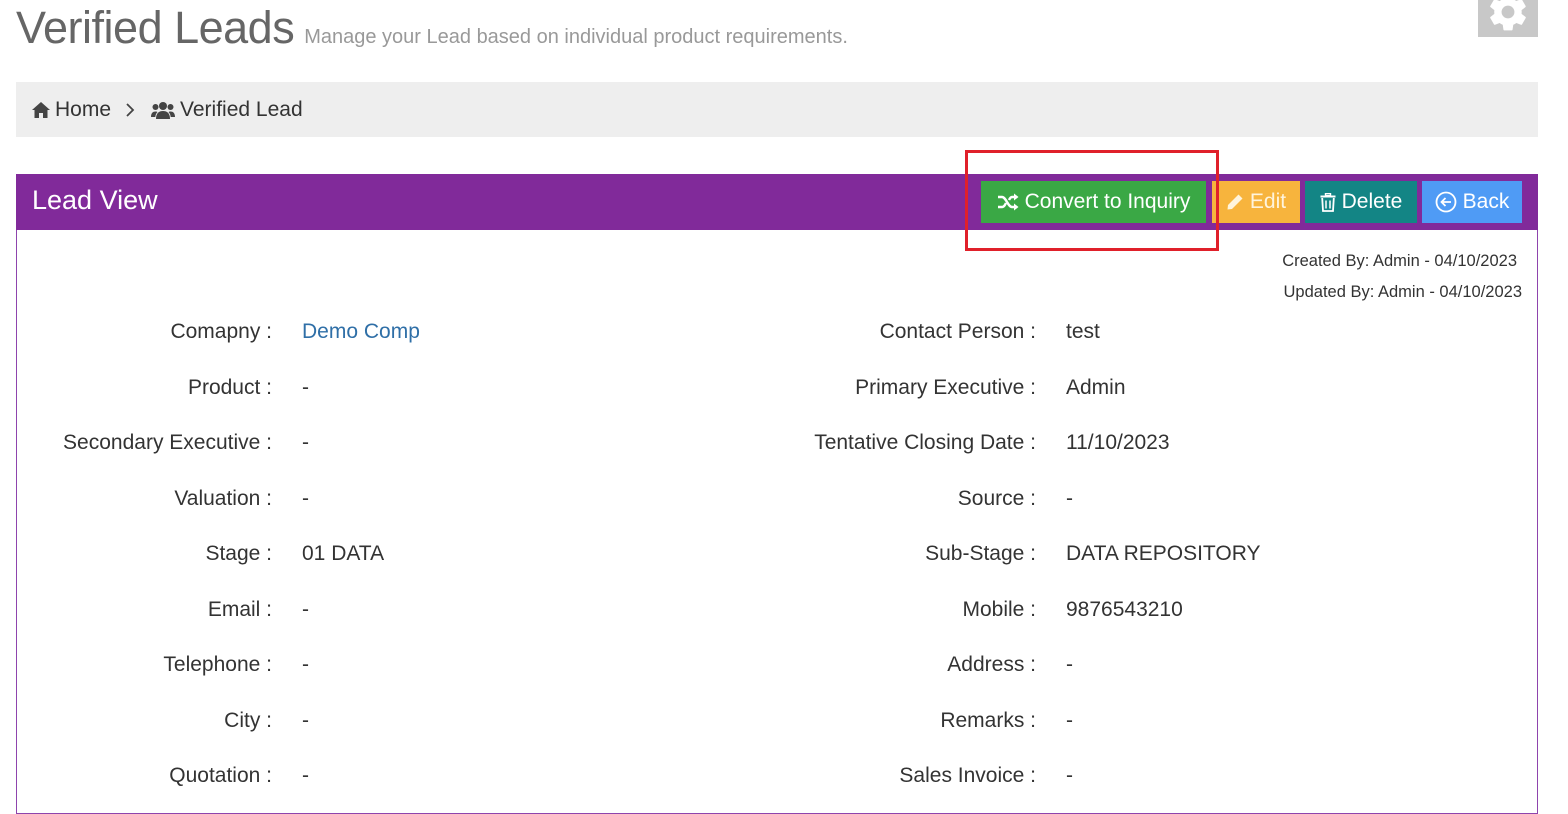  Describe the element at coordinates (305, 775) in the screenshot. I see `quotation-value: -` at that location.